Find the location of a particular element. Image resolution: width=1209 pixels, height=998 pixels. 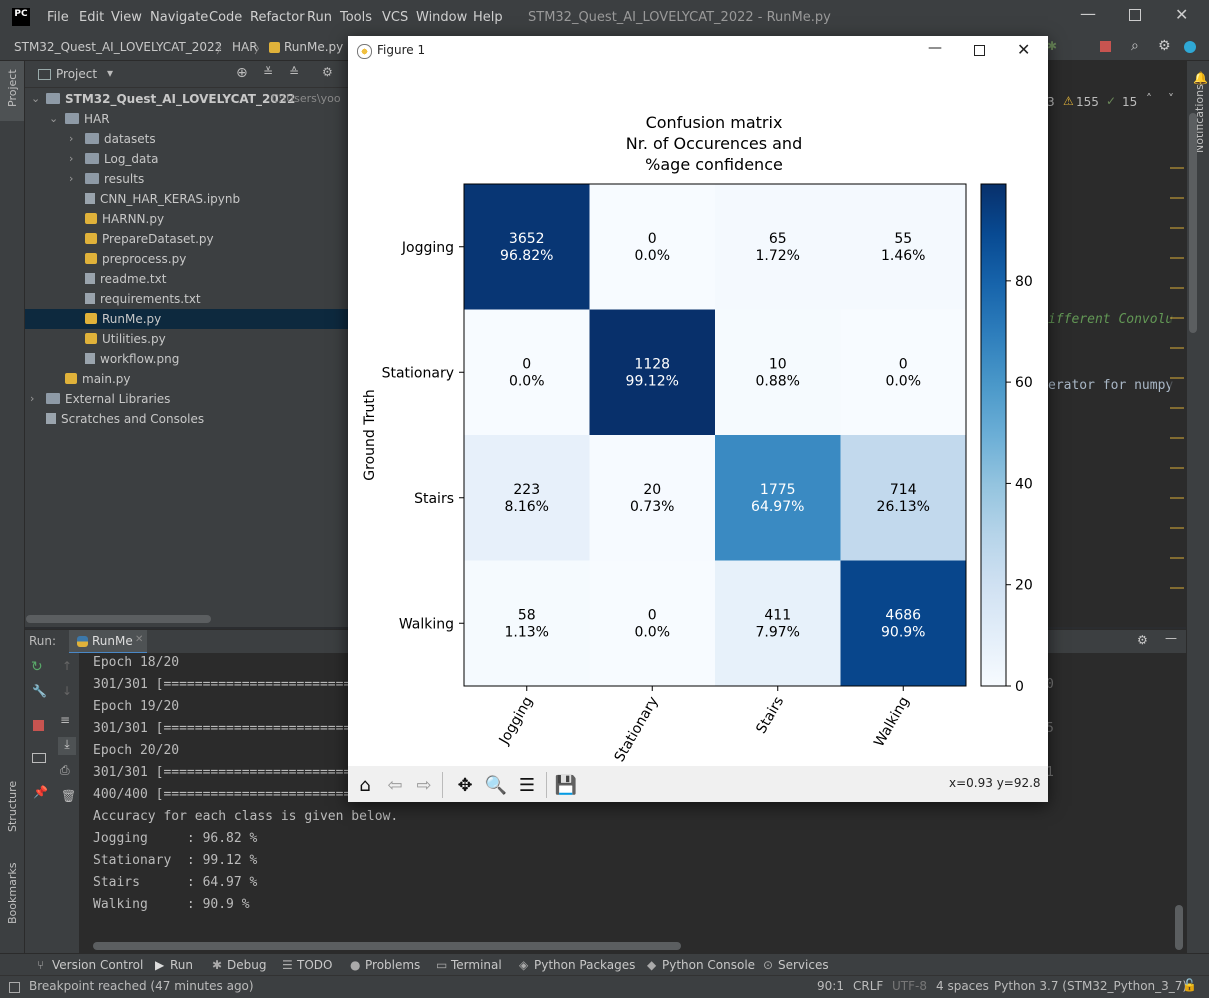

layout-icon is located at coordinates (39, 758).